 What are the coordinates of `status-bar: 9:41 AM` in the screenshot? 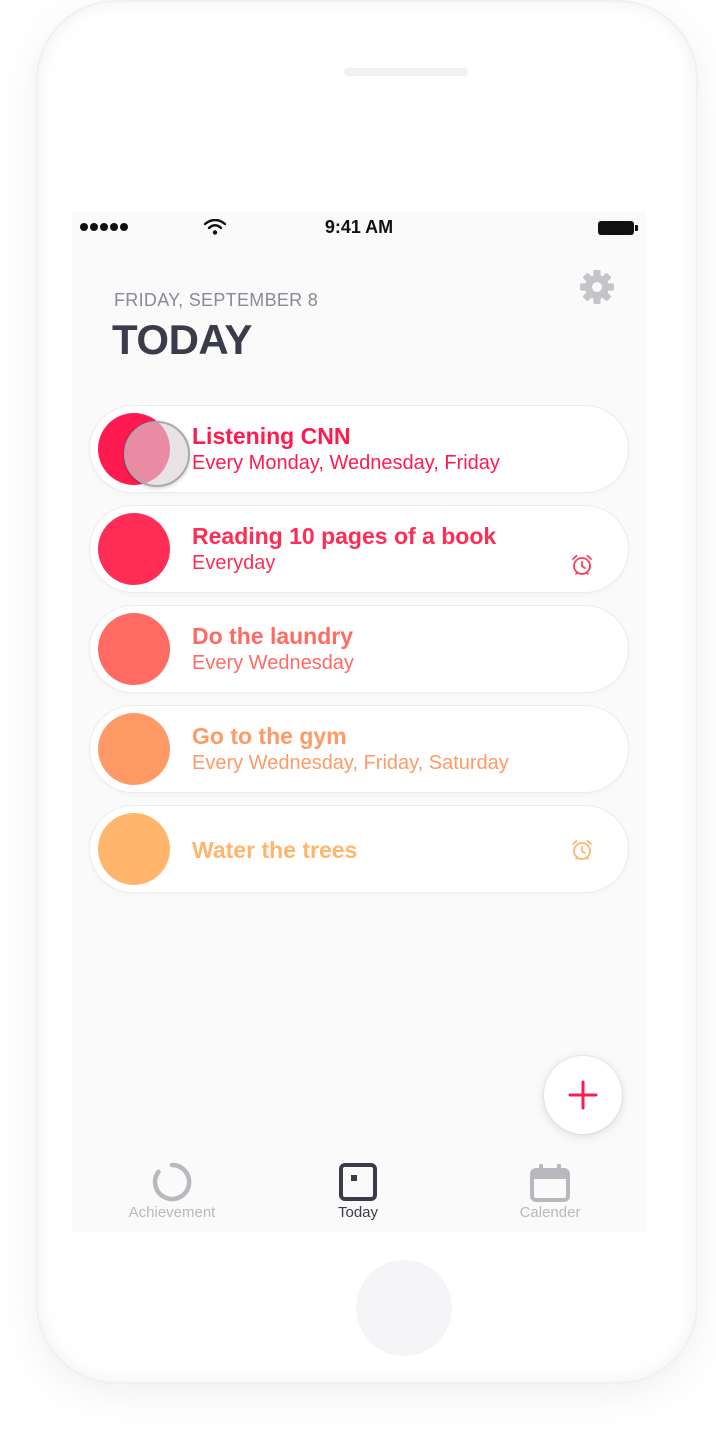 It's located at (359, 227).